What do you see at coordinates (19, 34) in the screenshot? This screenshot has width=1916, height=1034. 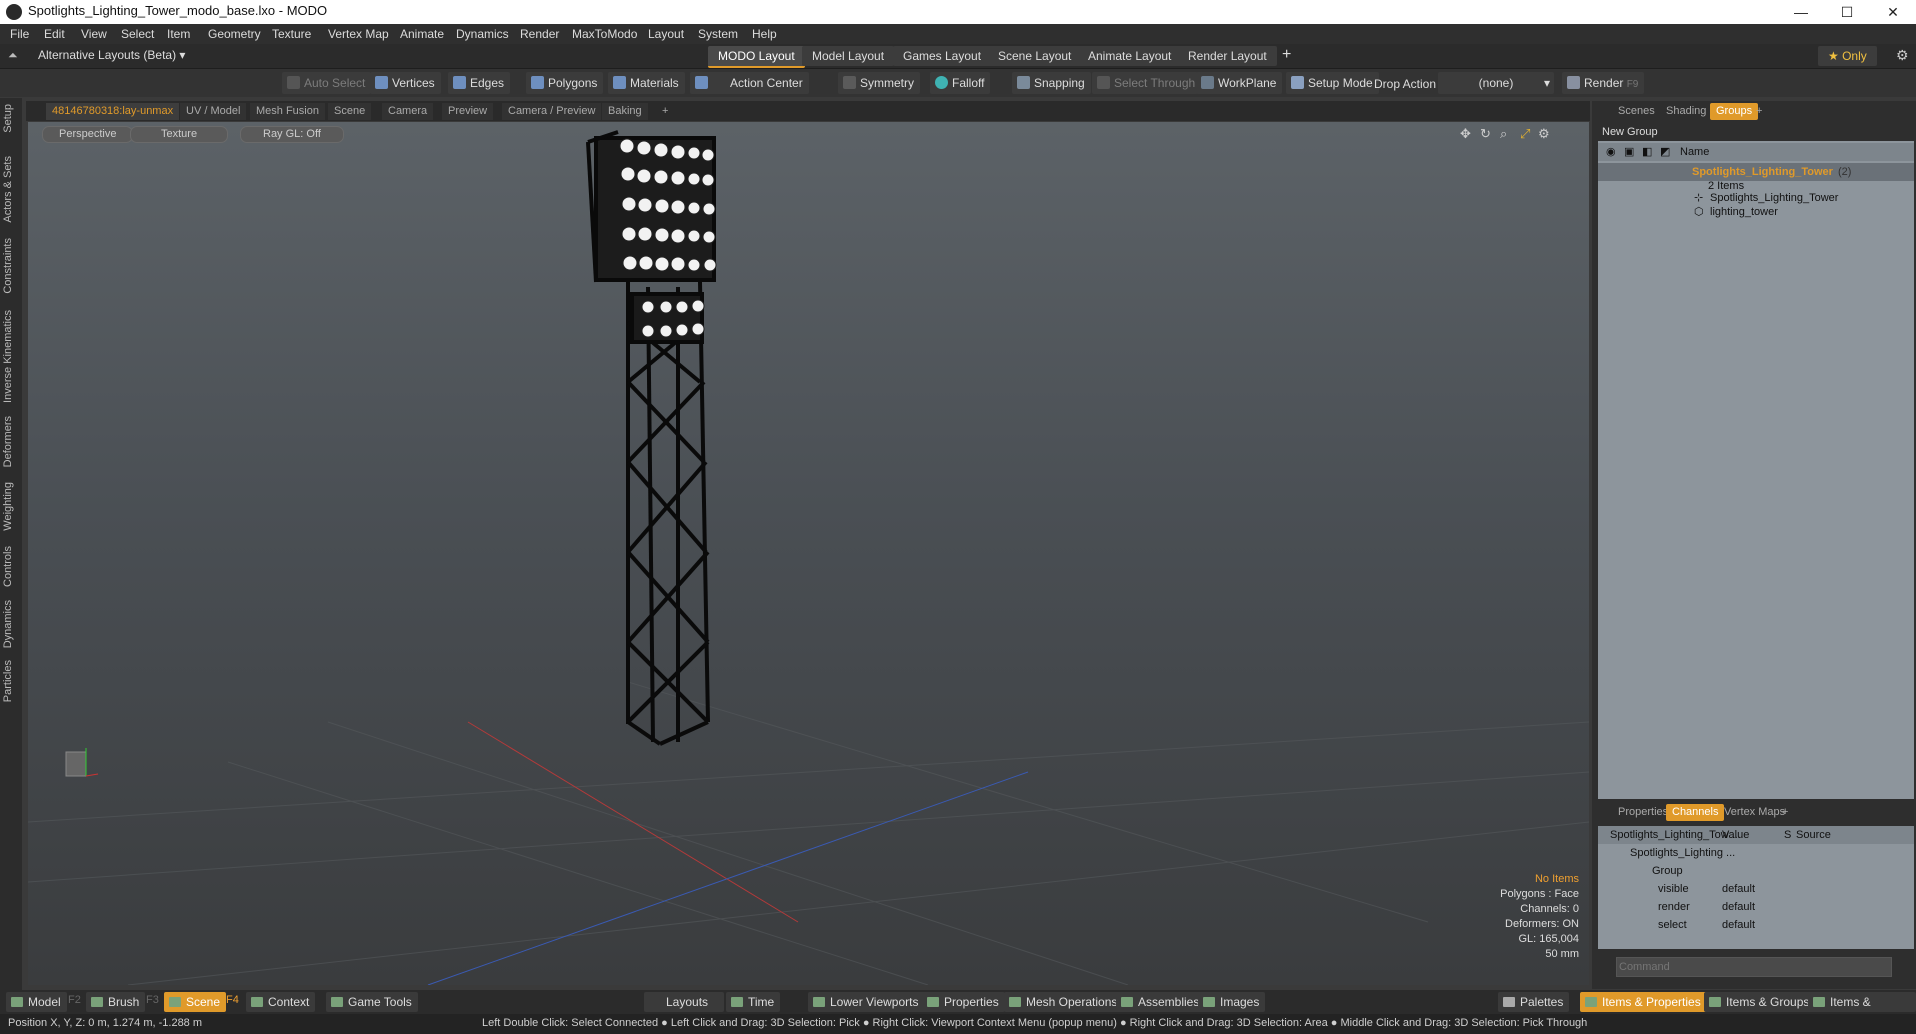 I see `menu-file: File` at bounding box center [19, 34].